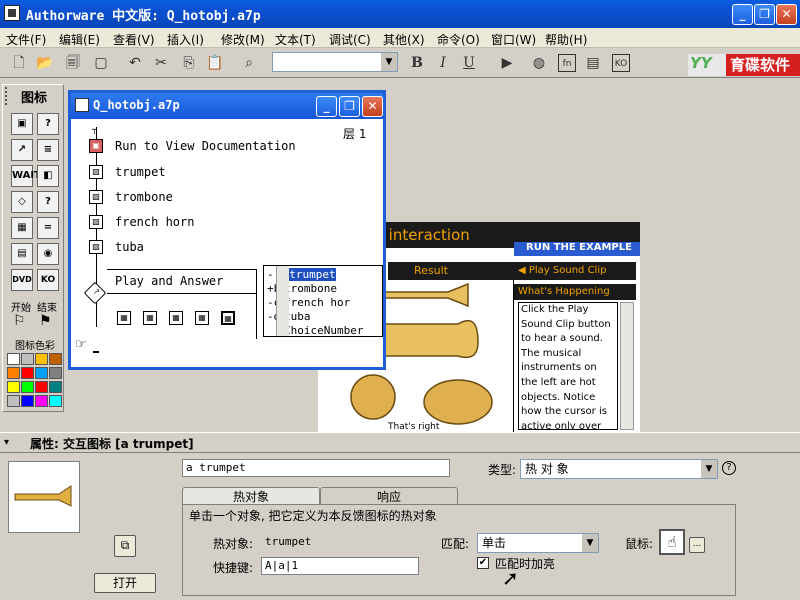 The width and height of the screenshot is (800, 600). Describe the element at coordinates (729, 468) in the screenshot. I see `help-icon: ?` at that location.